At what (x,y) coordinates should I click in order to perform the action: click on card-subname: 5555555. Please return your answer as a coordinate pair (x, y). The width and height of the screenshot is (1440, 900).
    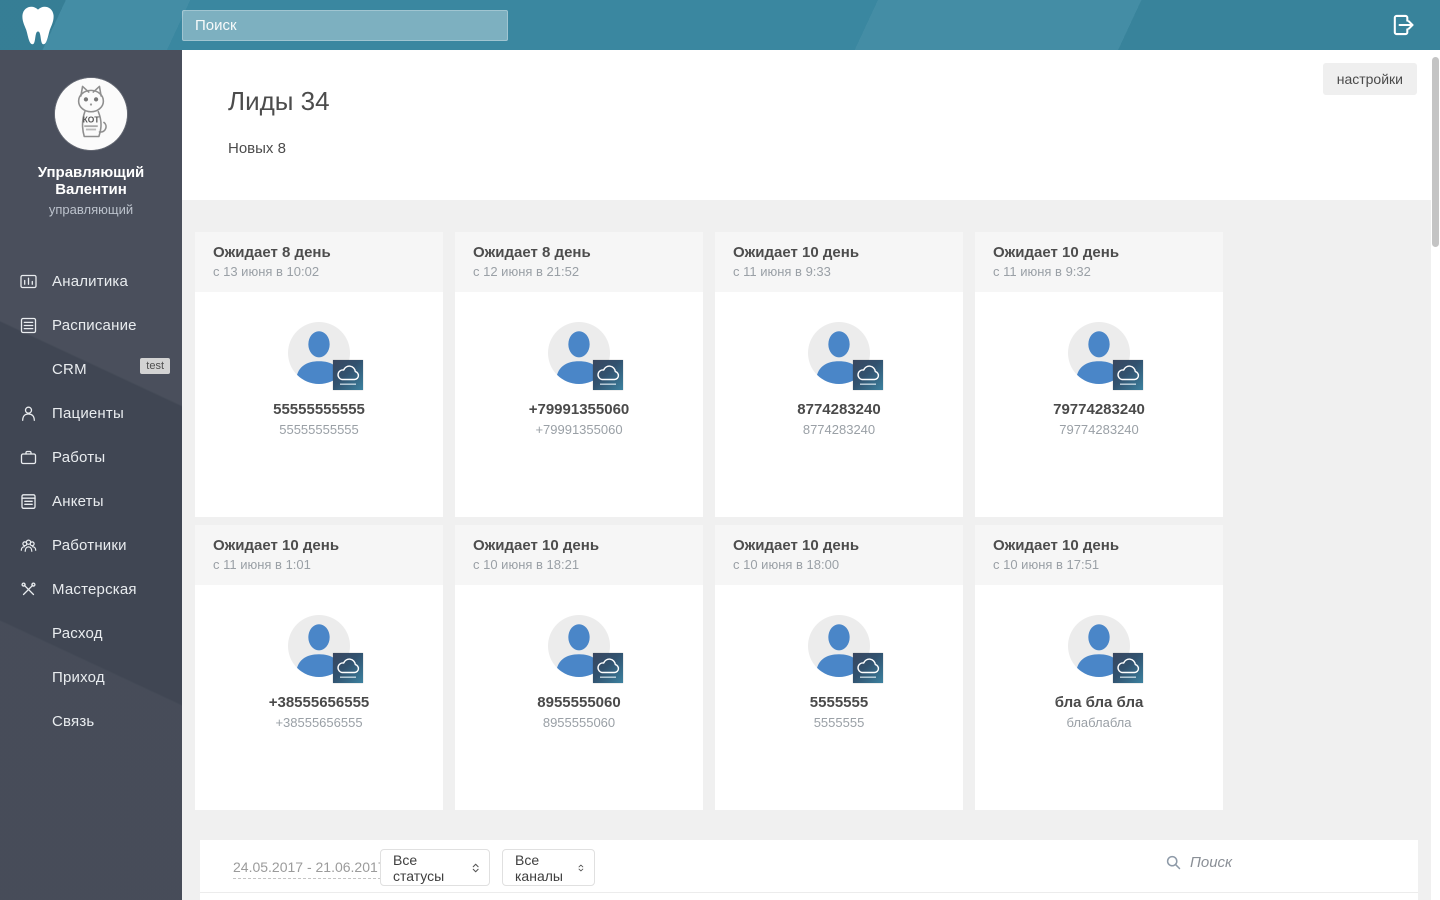
    Looking at the image, I should click on (839, 722).